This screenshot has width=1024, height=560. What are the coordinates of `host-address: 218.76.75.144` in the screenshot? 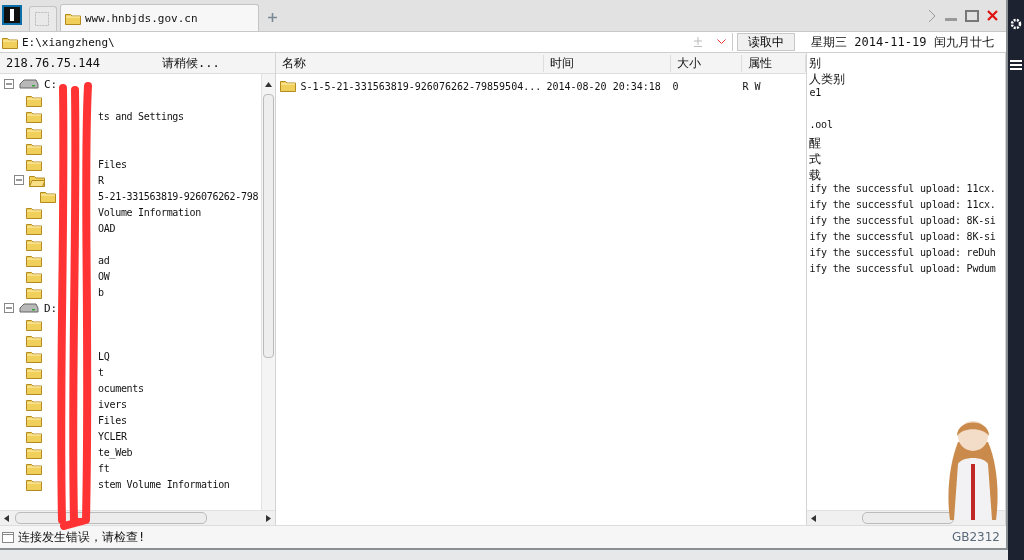 It's located at (53, 63).